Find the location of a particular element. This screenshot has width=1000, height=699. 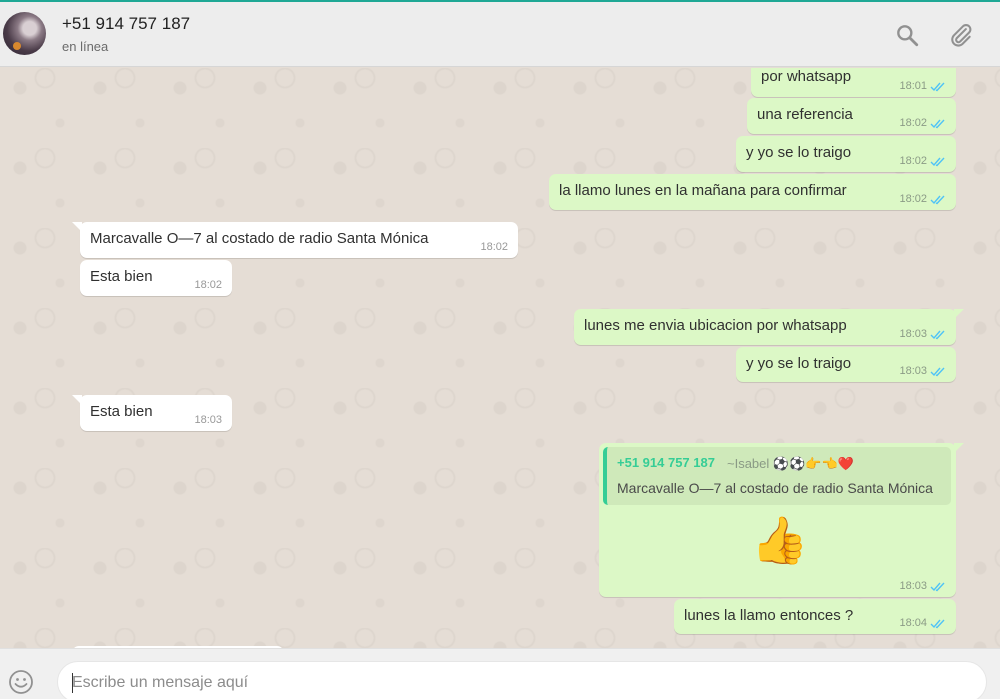

message-bubble: Esta bien 18:02 is located at coordinates (156, 278).